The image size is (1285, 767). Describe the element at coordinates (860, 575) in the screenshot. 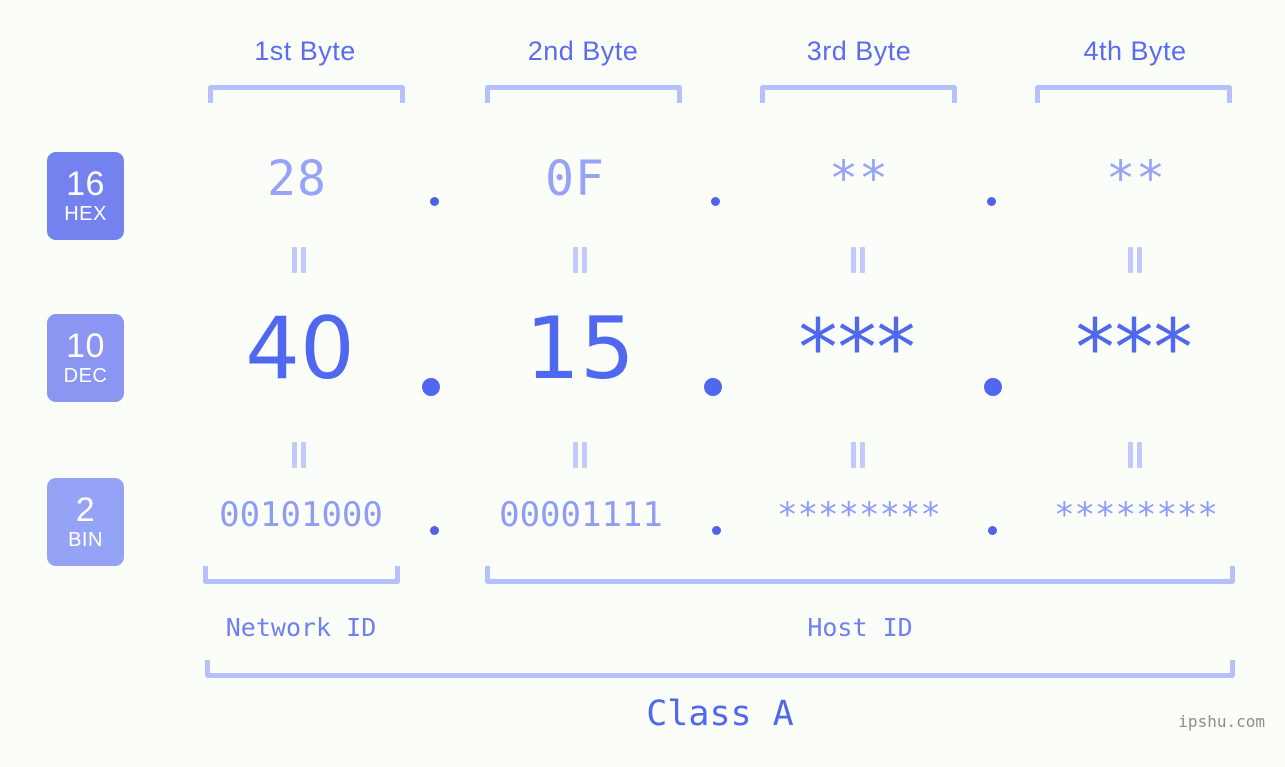

I see `host-id-bracket` at that location.